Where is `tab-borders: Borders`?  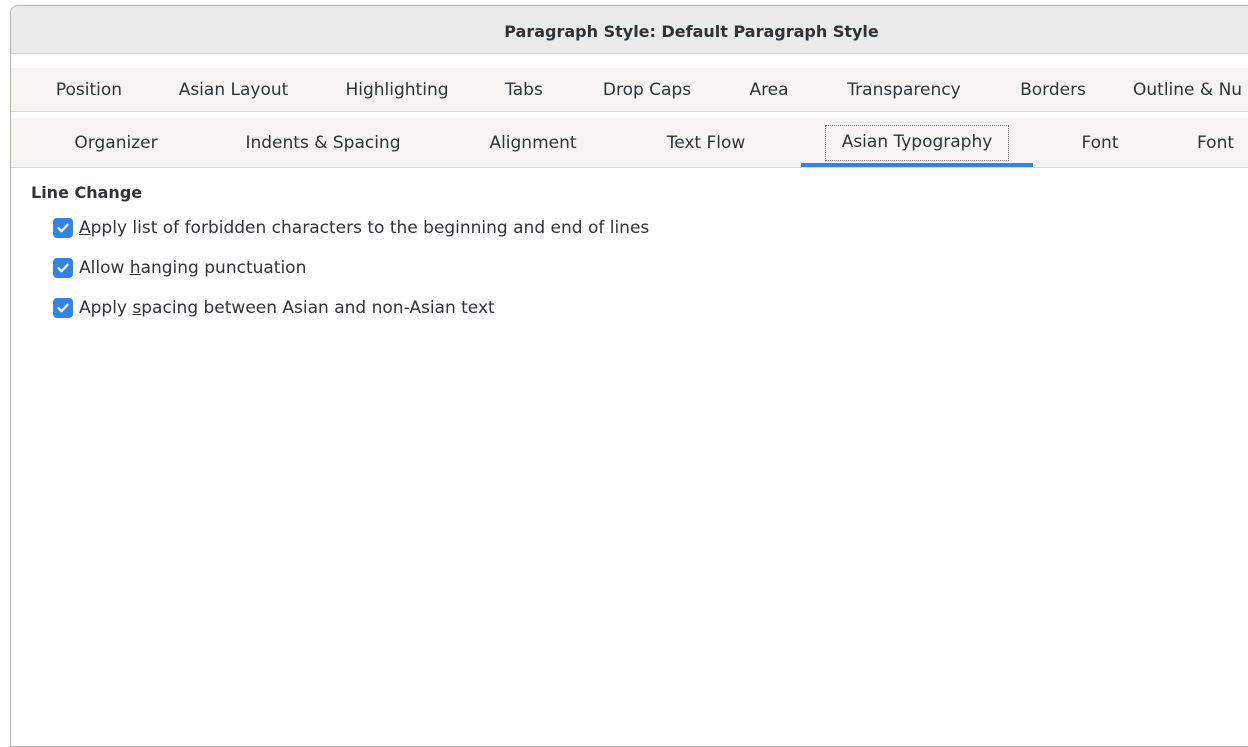
tab-borders: Borders is located at coordinates (1053, 89).